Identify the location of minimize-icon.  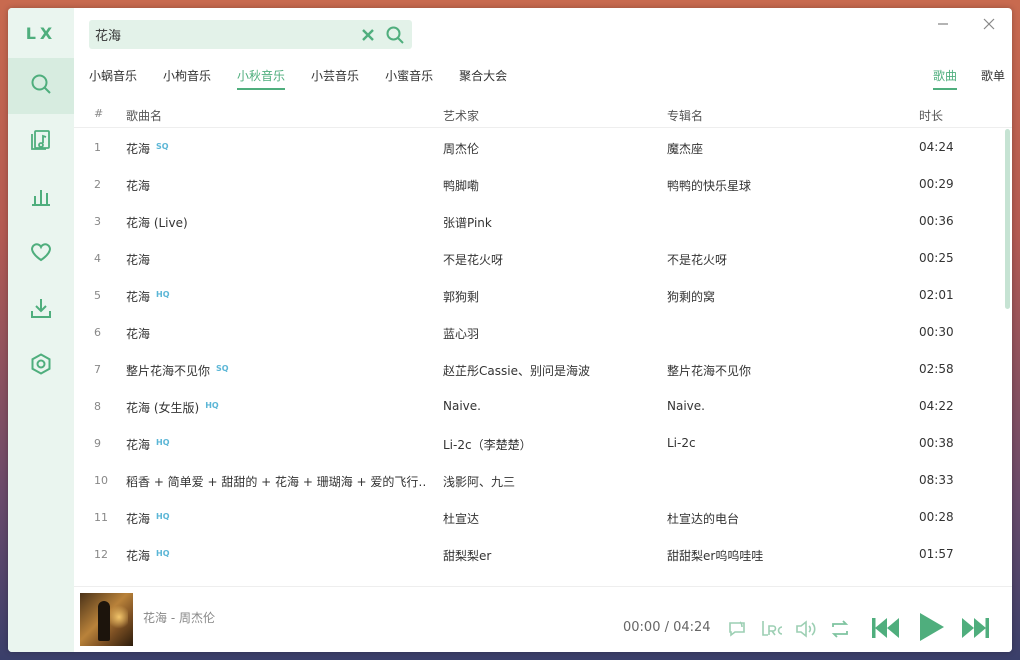
(943, 24).